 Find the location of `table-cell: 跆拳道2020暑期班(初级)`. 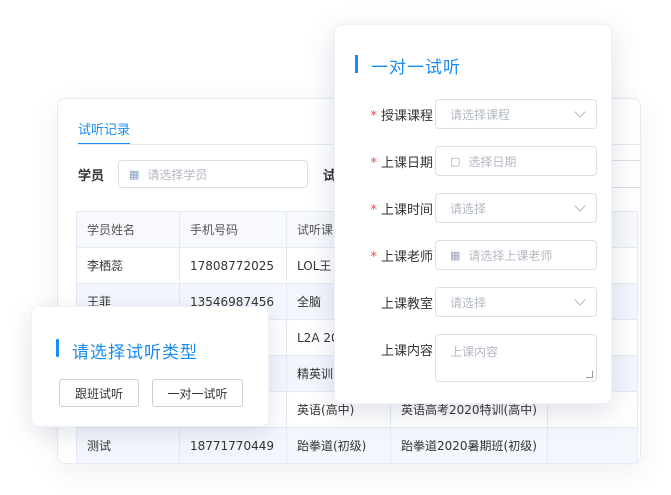

table-cell: 跆拳道2020暑期班(初级) is located at coordinates (469, 445).